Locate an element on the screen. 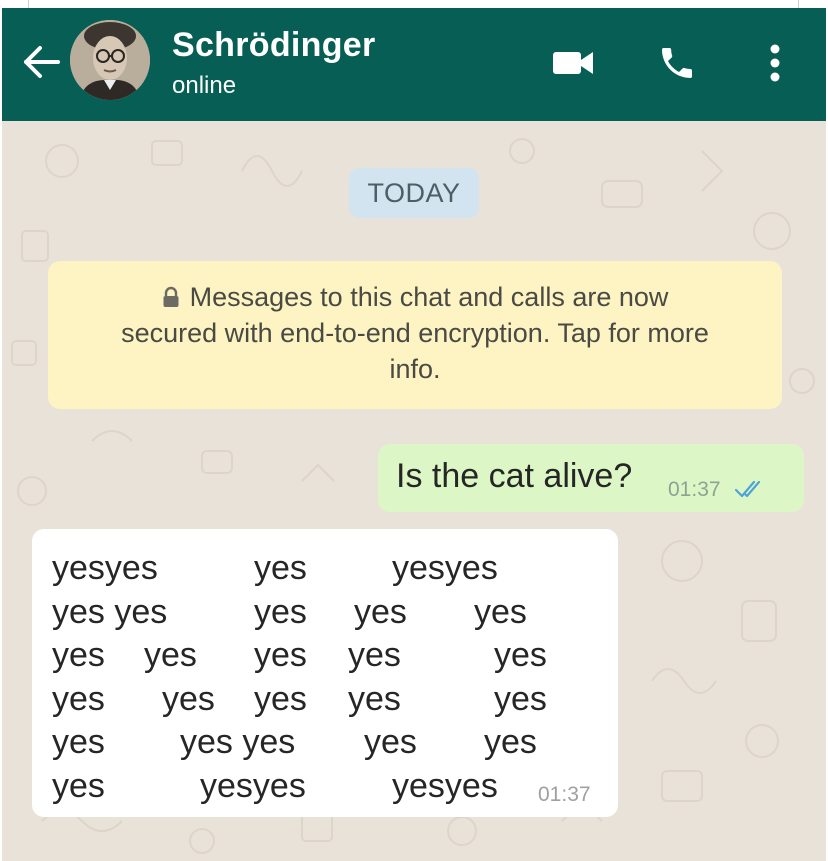  outgoing-message: Is the cat alive? 01:37 is located at coordinates (591, 478).